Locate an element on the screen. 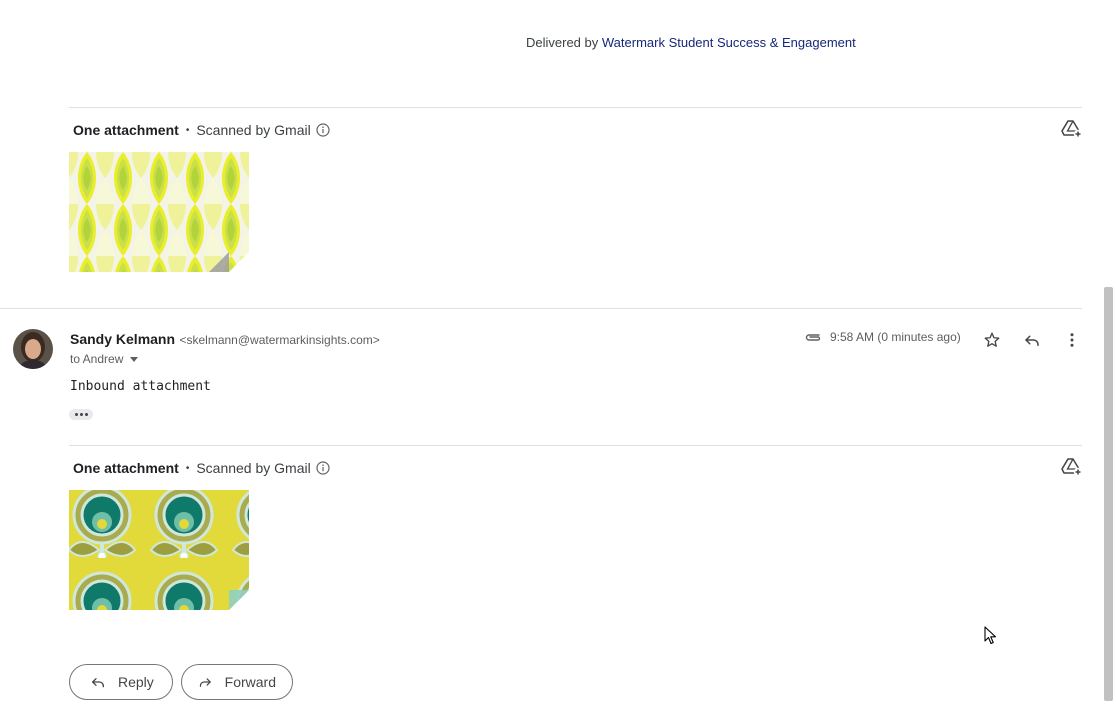 This screenshot has width=1116, height=716. watermark-link: Watermark Student Success & Engagement is located at coordinates (729, 42).